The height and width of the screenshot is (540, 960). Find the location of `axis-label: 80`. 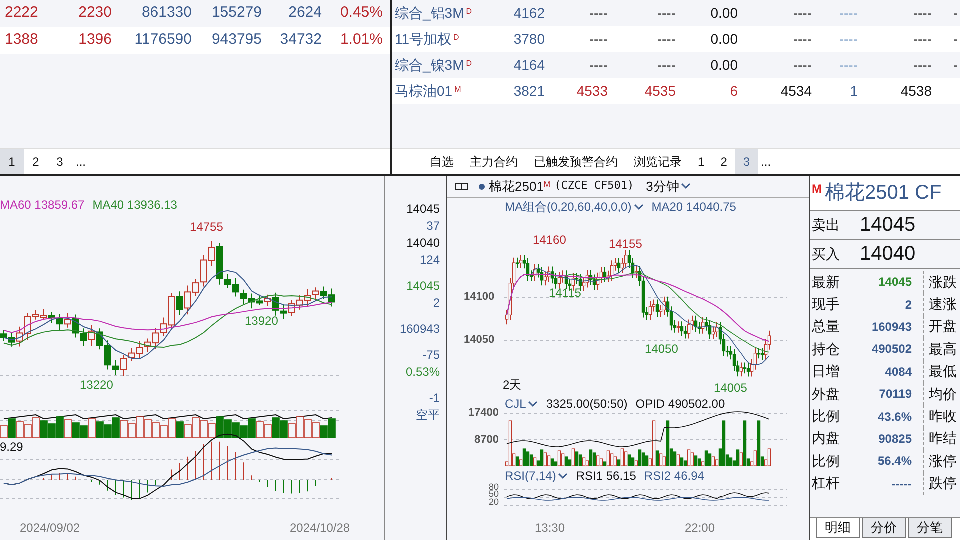

axis-label: 80 is located at coordinates (493, 487).